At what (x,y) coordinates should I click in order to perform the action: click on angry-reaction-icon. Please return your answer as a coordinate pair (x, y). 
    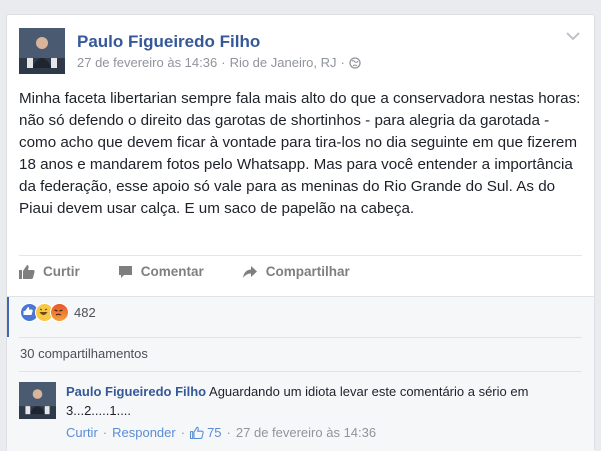
    Looking at the image, I should click on (59, 312).